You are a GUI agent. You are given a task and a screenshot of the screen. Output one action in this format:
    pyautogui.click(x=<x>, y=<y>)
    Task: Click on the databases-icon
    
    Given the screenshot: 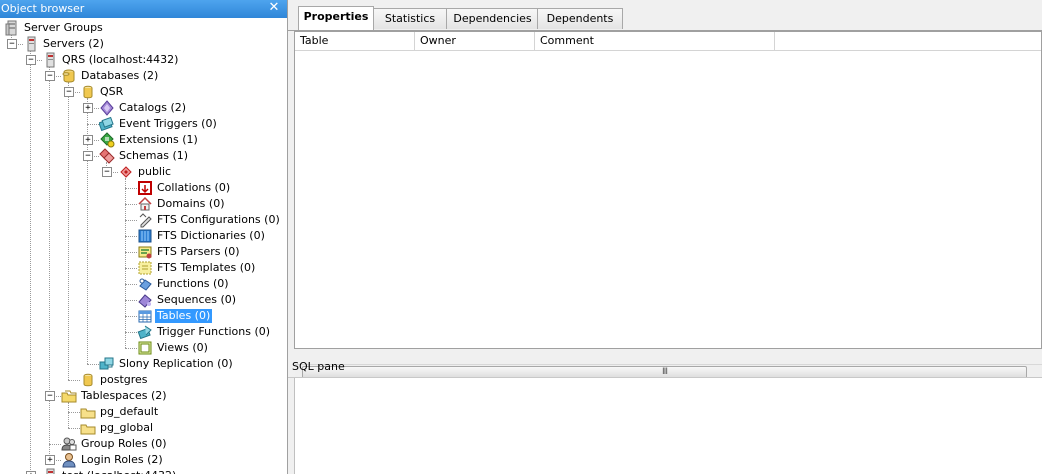 What is the action you would take?
    pyautogui.click(x=69, y=76)
    